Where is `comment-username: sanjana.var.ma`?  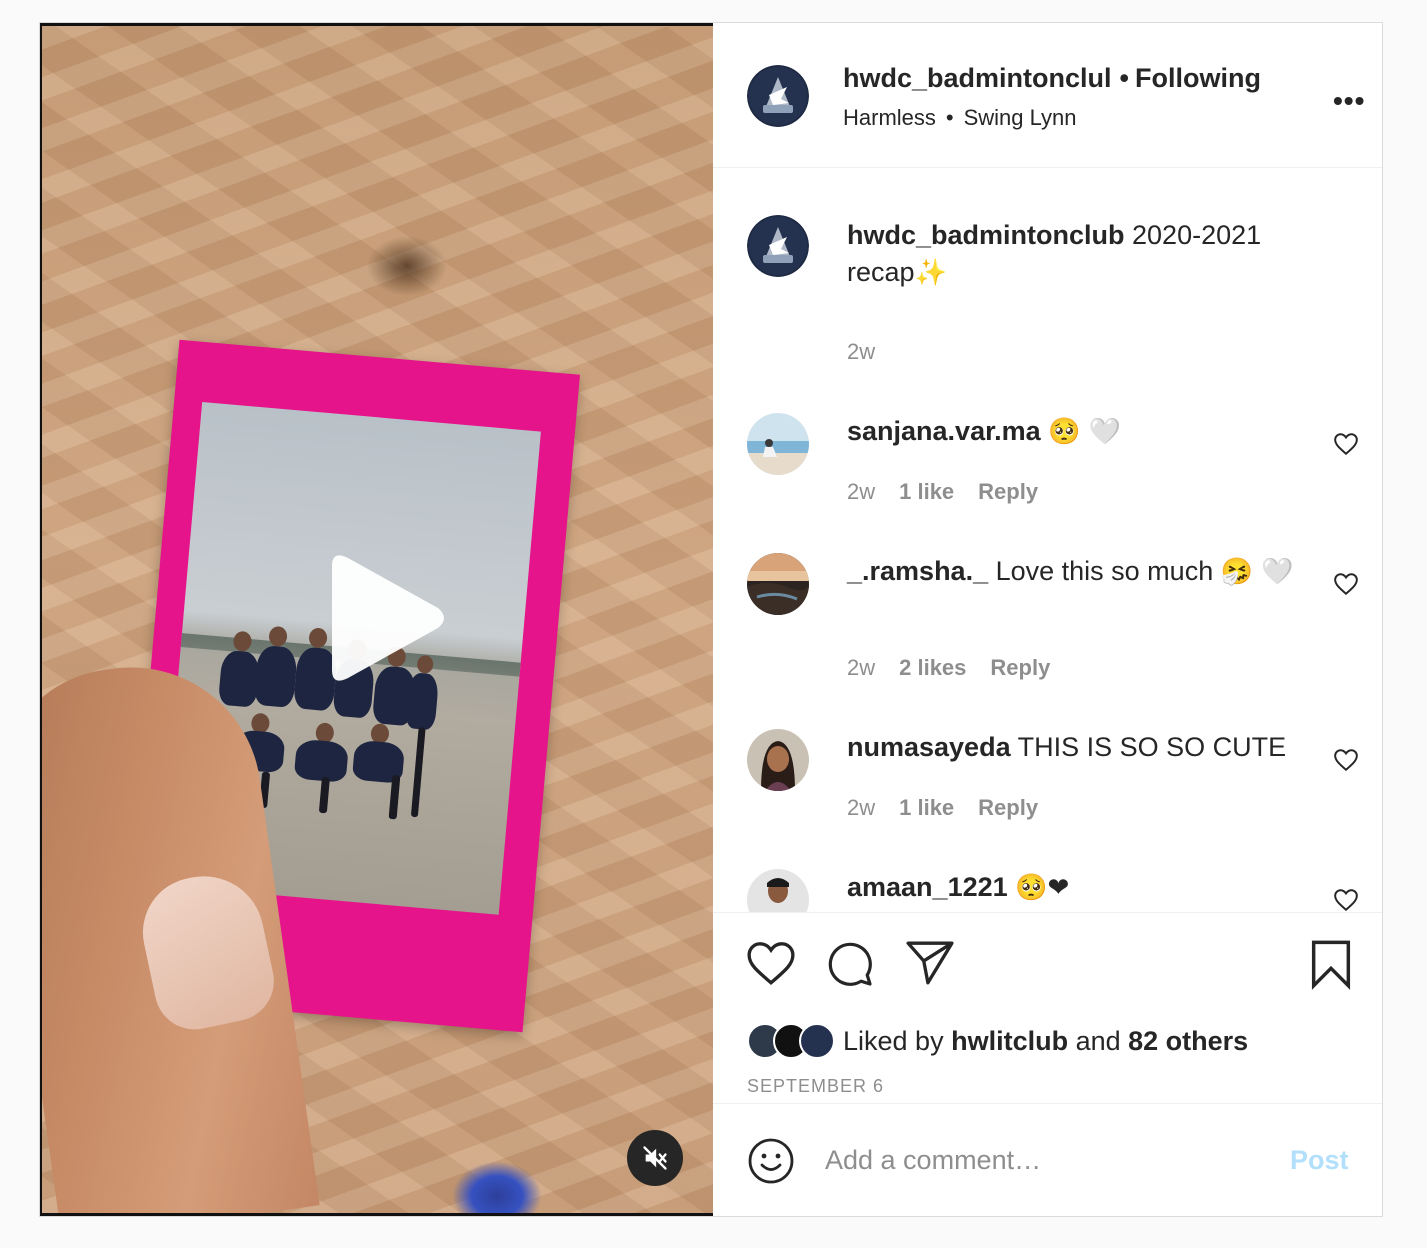
comment-username: sanjana.var.ma is located at coordinates (944, 431).